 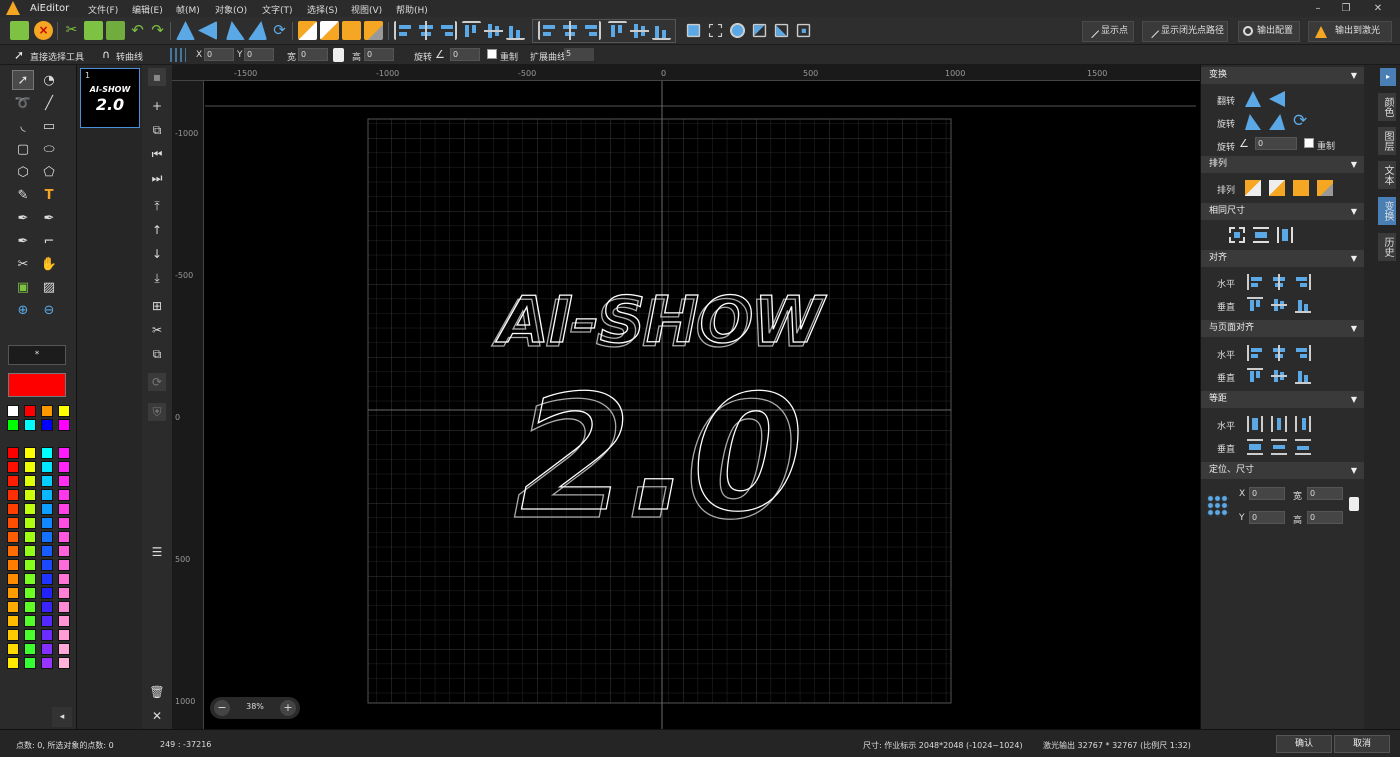 What do you see at coordinates (1237, 235) in the screenshot?
I see `same-size-both-icon` at bounding box center [1237, 235].